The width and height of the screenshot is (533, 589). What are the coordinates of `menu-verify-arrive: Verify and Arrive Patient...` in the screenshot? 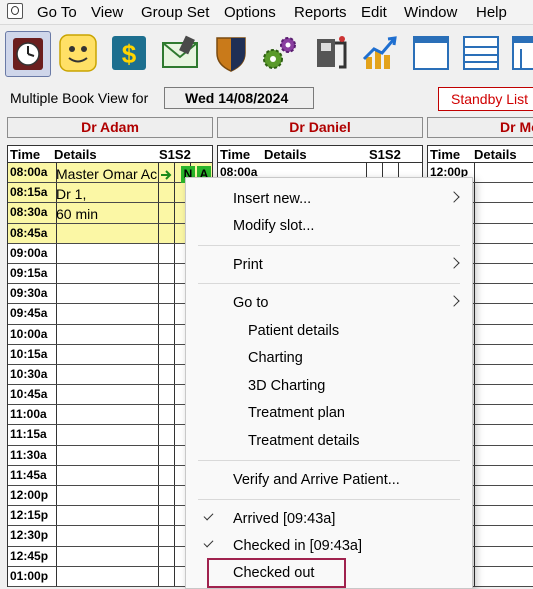 It's located at (329, 480).